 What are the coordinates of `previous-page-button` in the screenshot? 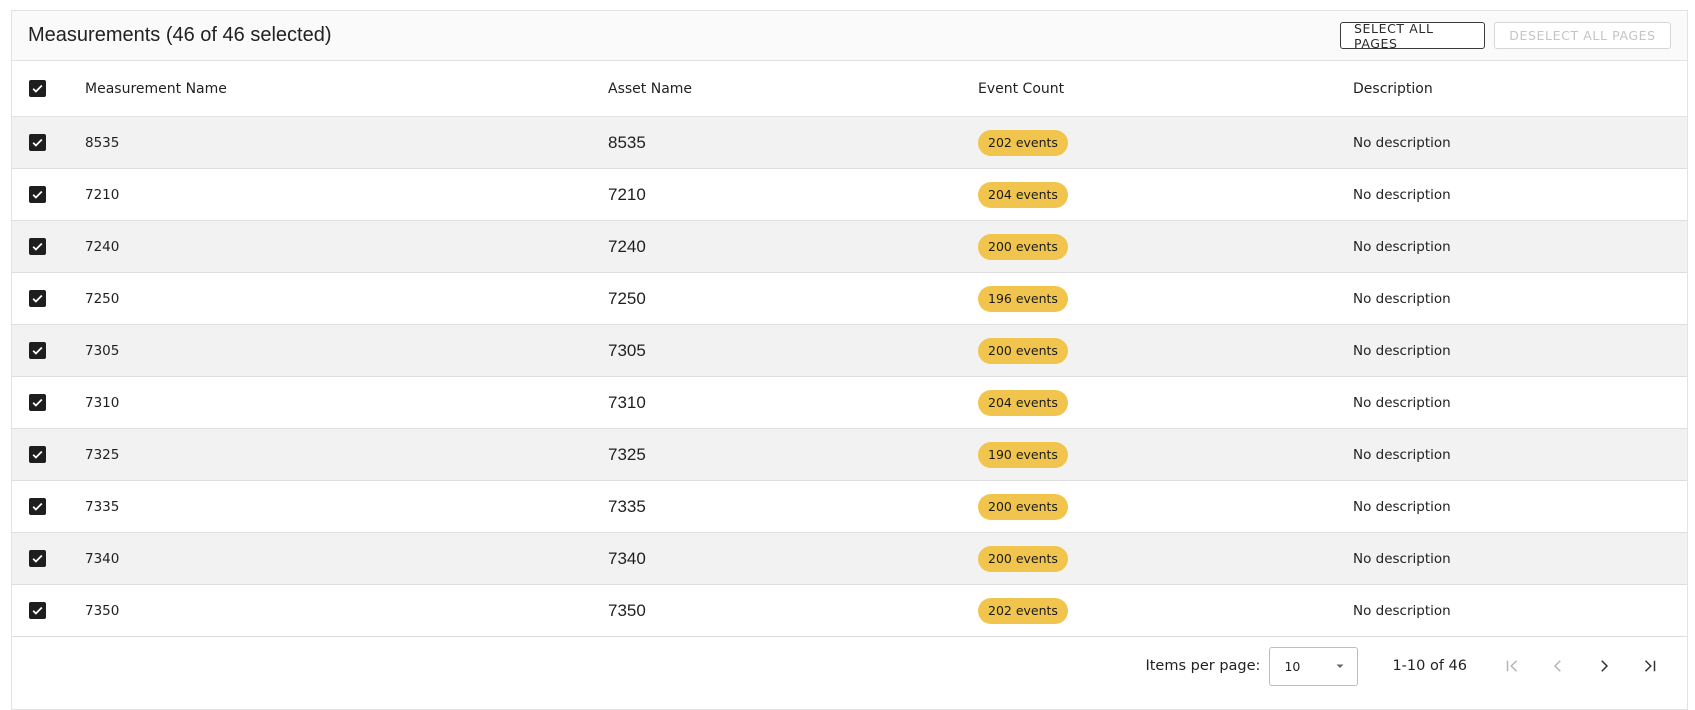 It's located at (1558, 666).